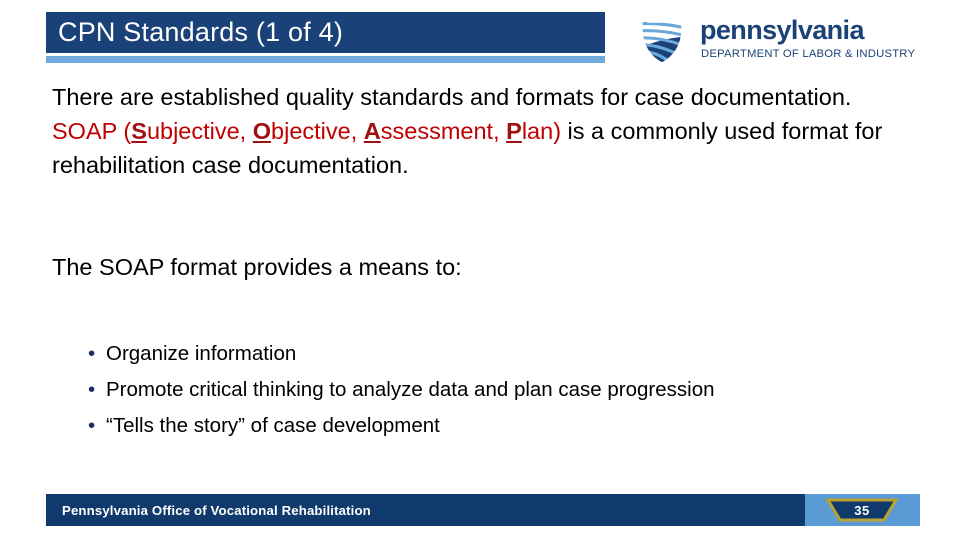 The width and height of the screenshot is (960, 540). I want to click on pennsylvania-keystone-icon, so click(662, 40).